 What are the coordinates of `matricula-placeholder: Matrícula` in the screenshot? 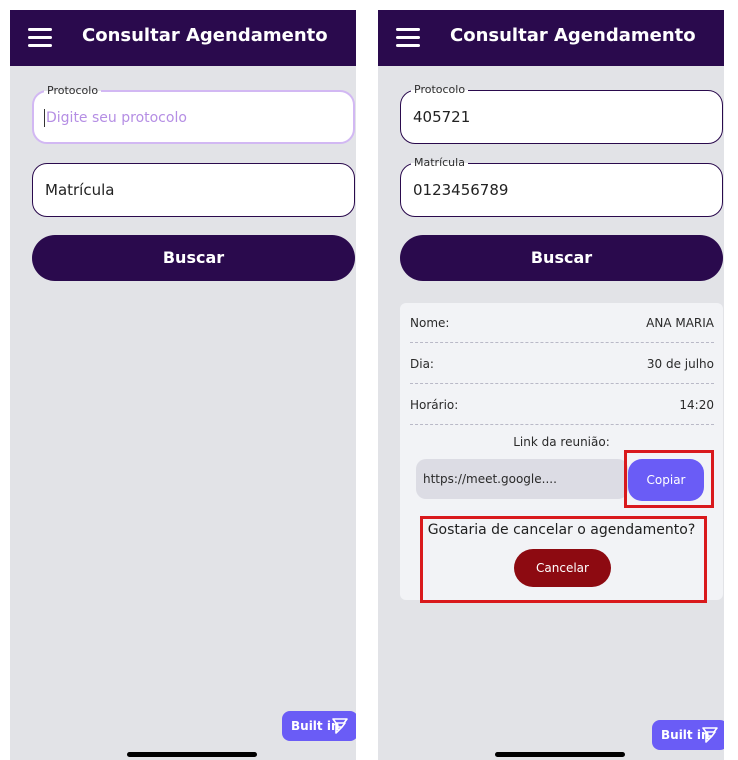 It's located at (80, 190).